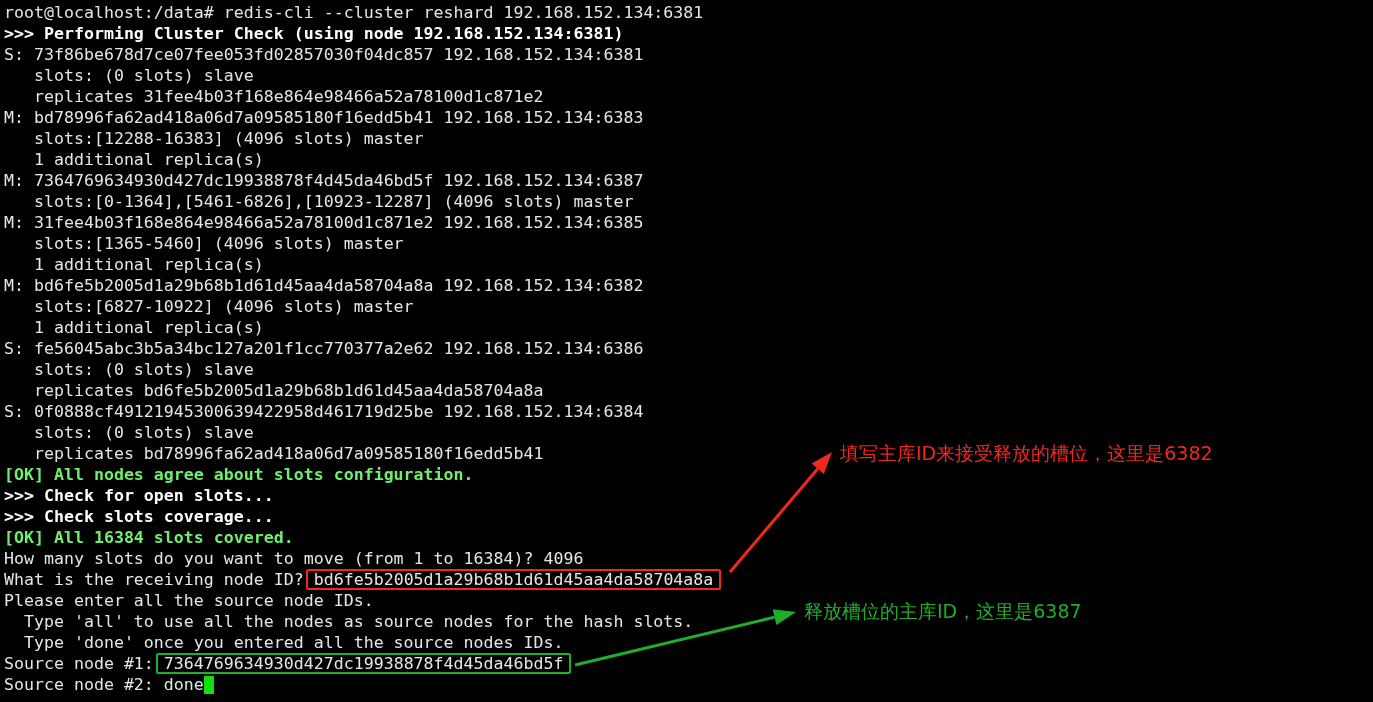  Describe the element at coordinates (363, 663) in the screenshot. I see `highlighted-node-id: 7364769634930d427dc19938878f4d45da46bd5f` at that location.